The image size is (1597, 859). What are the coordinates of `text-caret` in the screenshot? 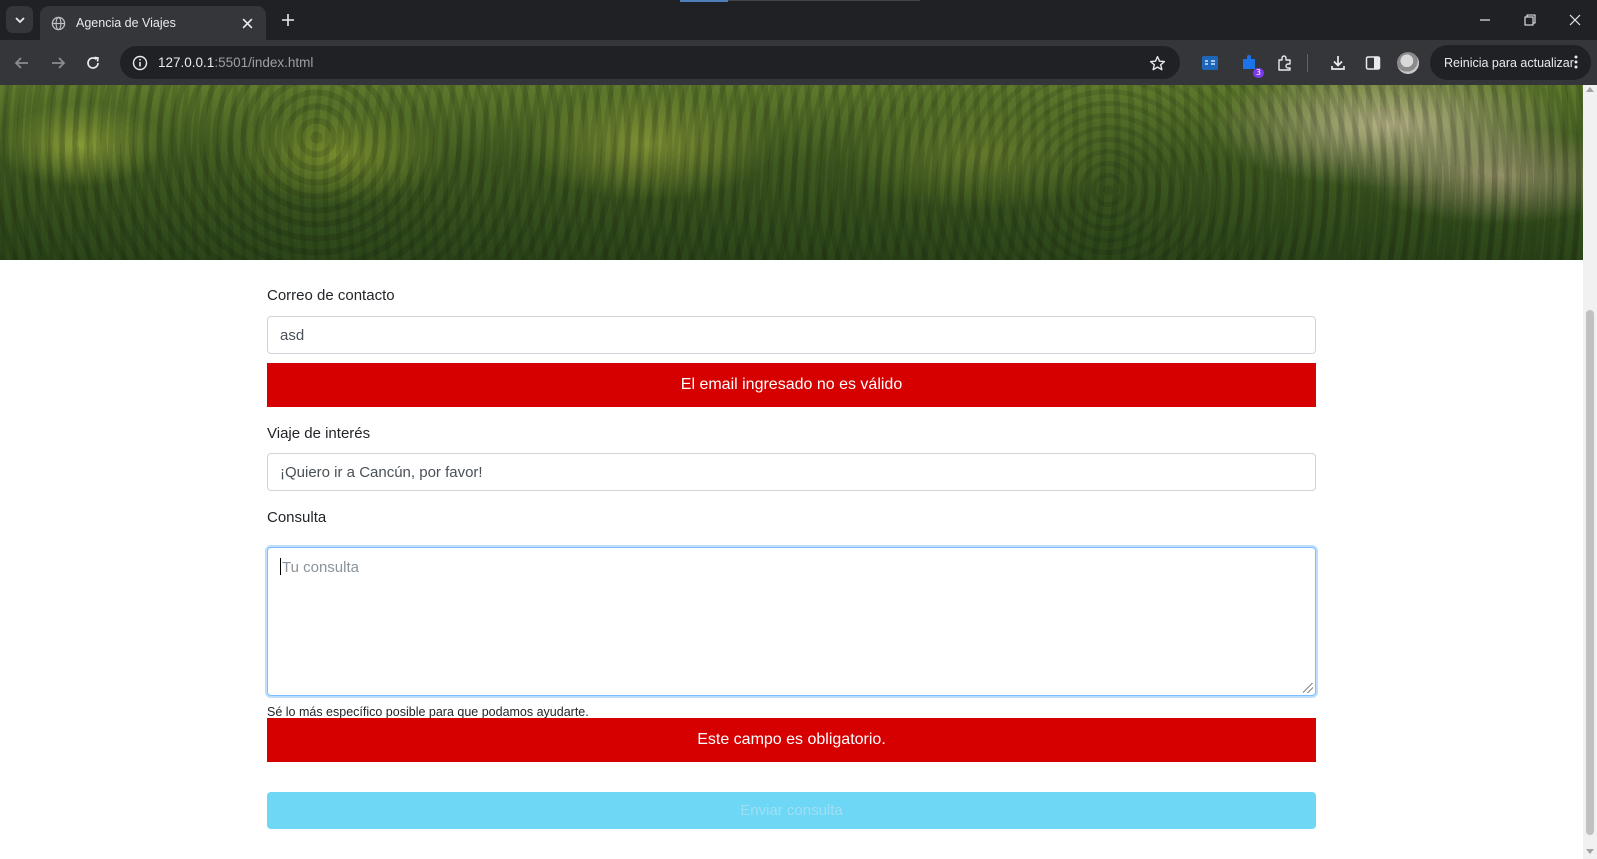 It's located at (280, 566).